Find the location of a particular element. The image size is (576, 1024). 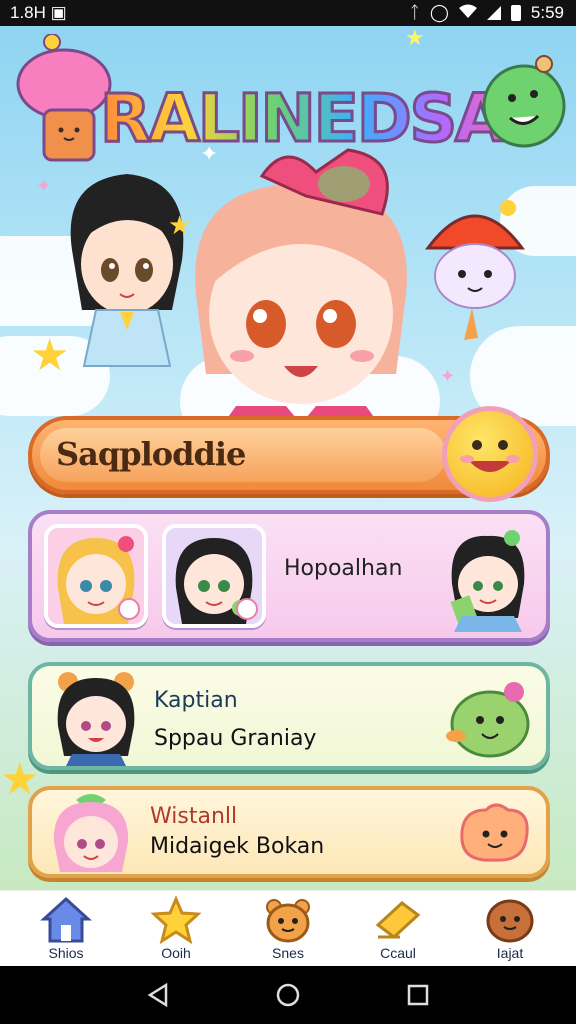

nav-item-ticket: Ccaul is located at coordinates (398, 930).